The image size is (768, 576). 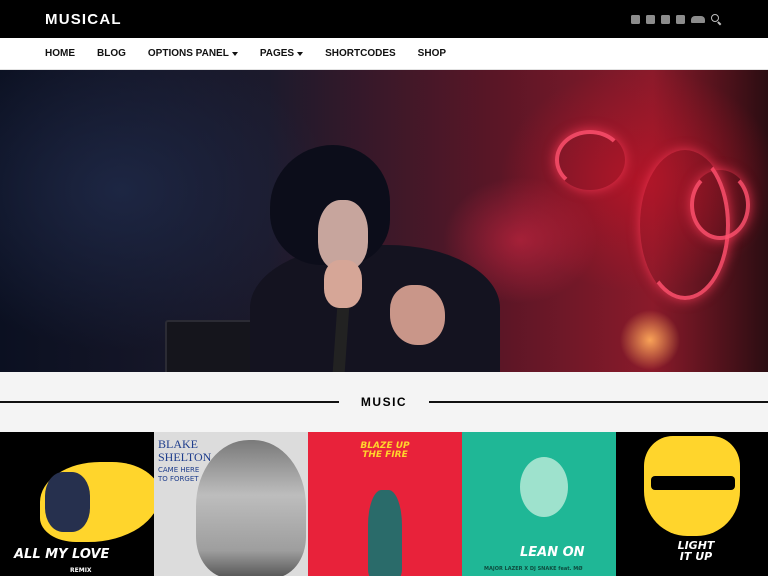 I want to click on section-heading: MUSIC, so click(x=384, y=402).